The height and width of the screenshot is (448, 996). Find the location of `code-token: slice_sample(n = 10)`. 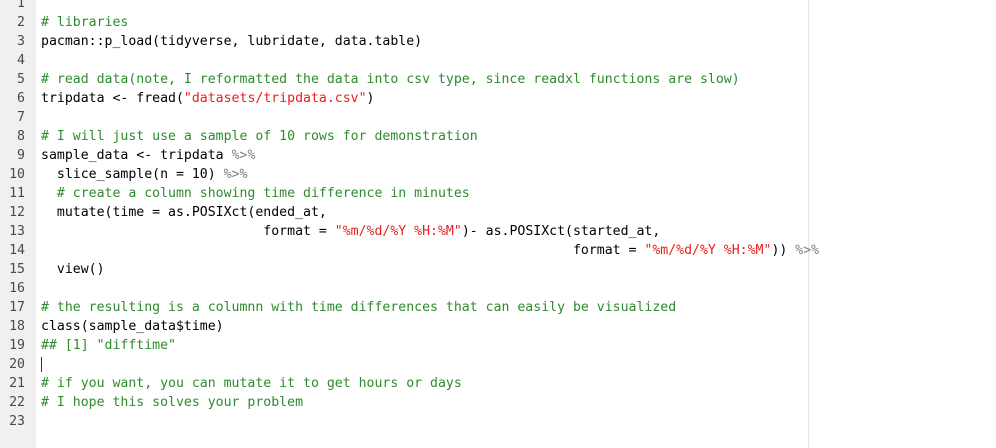

code-token: slice_sample(n = 10) is located at coordinates (132, 174).